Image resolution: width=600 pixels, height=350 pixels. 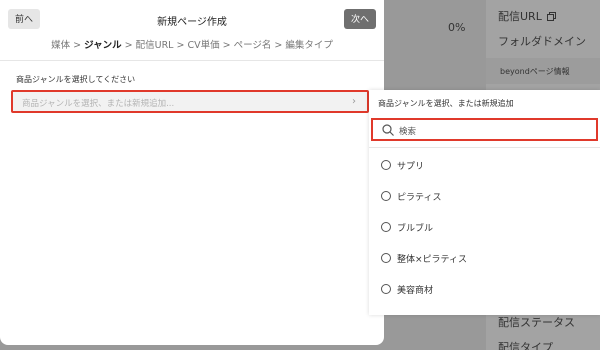 What do you see at coordinates (192, 60) in the screenshot?
I see `header-divider` at bounding box center [192, 60].